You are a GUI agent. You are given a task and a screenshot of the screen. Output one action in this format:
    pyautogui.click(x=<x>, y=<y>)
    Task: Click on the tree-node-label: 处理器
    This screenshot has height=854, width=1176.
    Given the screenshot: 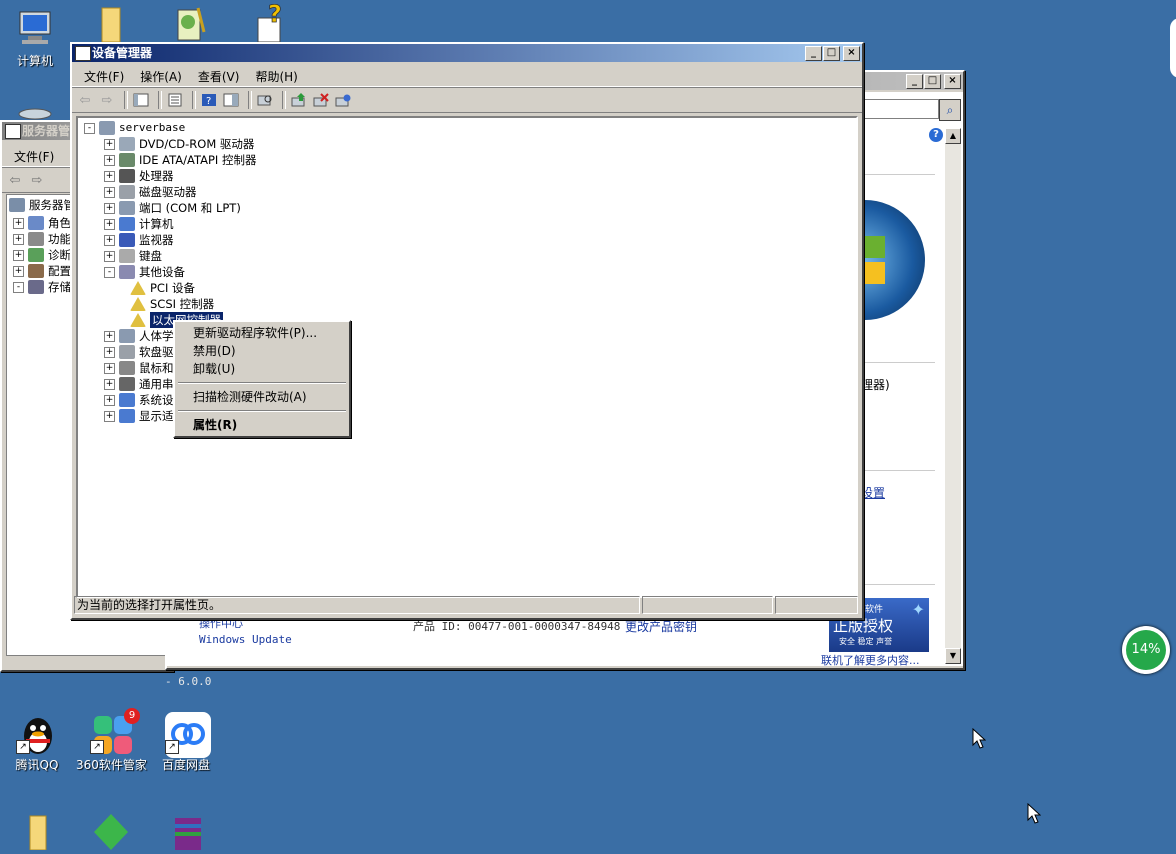 What is the action you would take?
    pyautogui.click(x=156, y=176)
    